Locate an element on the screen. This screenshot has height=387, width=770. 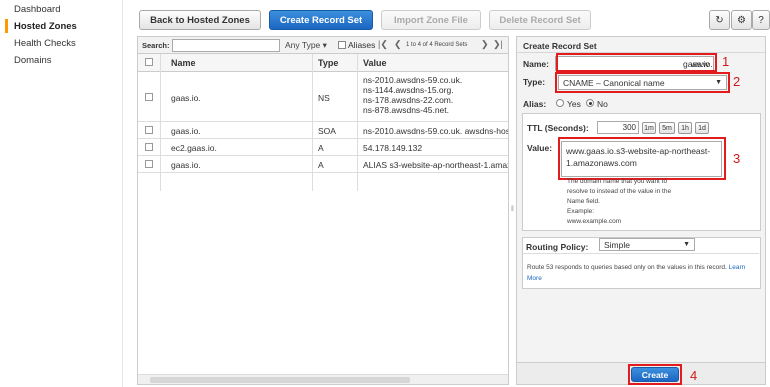
record-value: 54.178.149.132 is located at coordinates (393, 148).